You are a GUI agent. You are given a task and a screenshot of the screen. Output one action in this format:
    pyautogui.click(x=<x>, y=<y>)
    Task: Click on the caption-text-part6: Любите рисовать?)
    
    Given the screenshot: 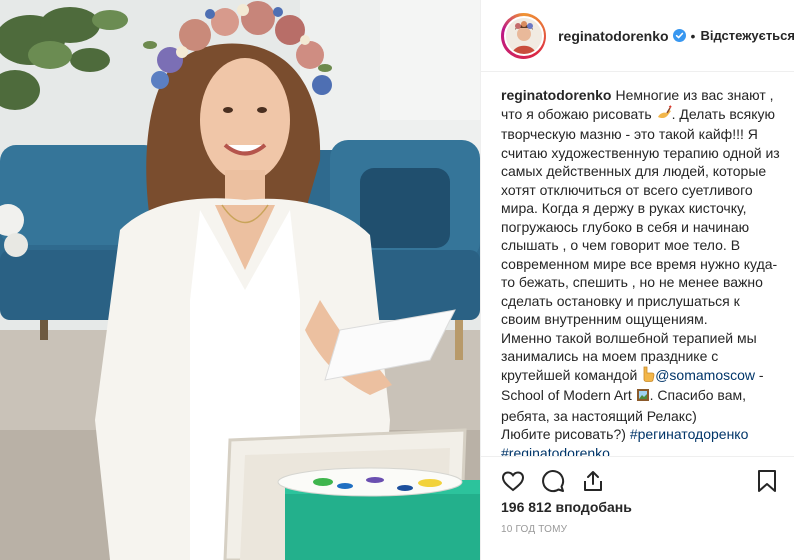 What is the action you would take?
    pyautogui.click(x=565, y=434)
    